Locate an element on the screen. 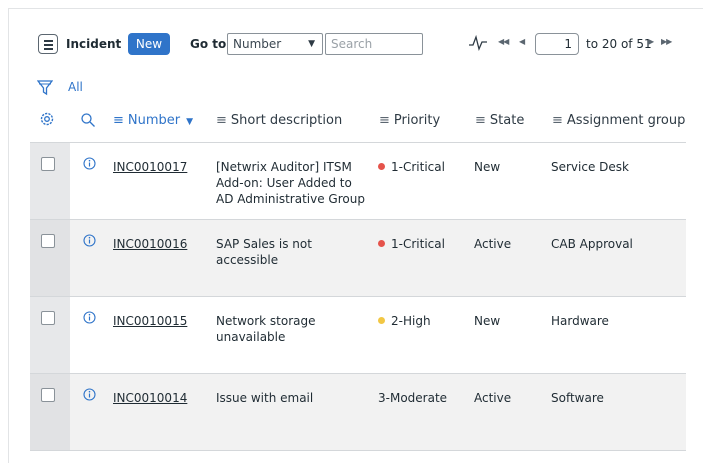 This screenshot has height=463, width=703. priority-cell: 3-Moderate is located at coordinates (412, 398).